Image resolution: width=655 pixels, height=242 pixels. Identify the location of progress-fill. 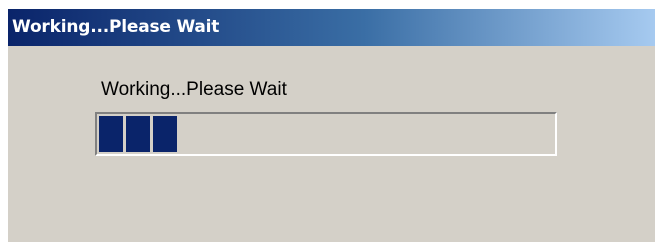
(138, 134).